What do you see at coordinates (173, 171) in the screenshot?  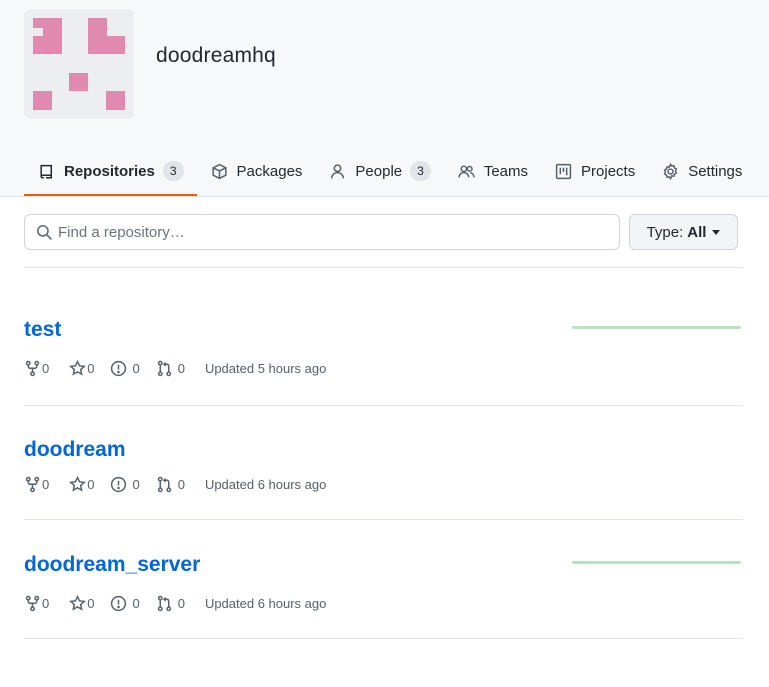 I see `repo-count-badge: 3` at bounding box center [173, 171].